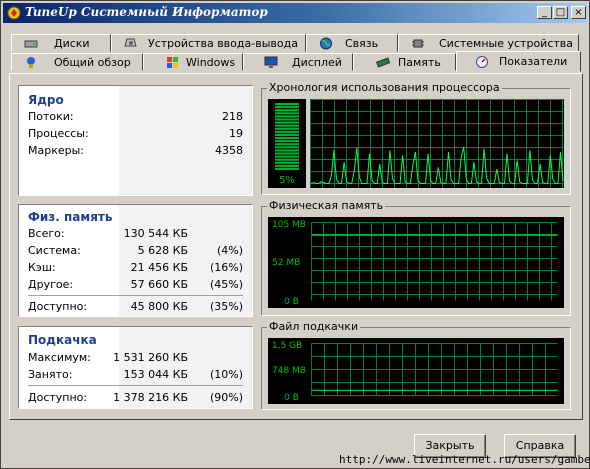 The image size is (590, 469). I want to click on tab-label: Дисплей, so click(317, 62).